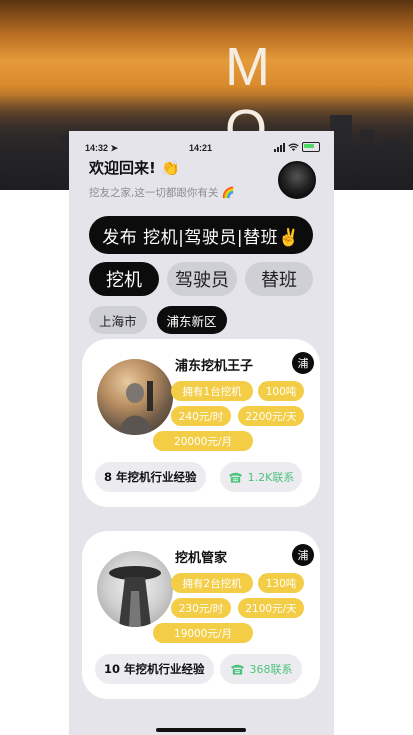 The width and height of the screenshot is (413, 735). What do you see at coordinates (118, 320) in the screenshot?
I see `location-city: 上海市` at bounding box center [118, 320].